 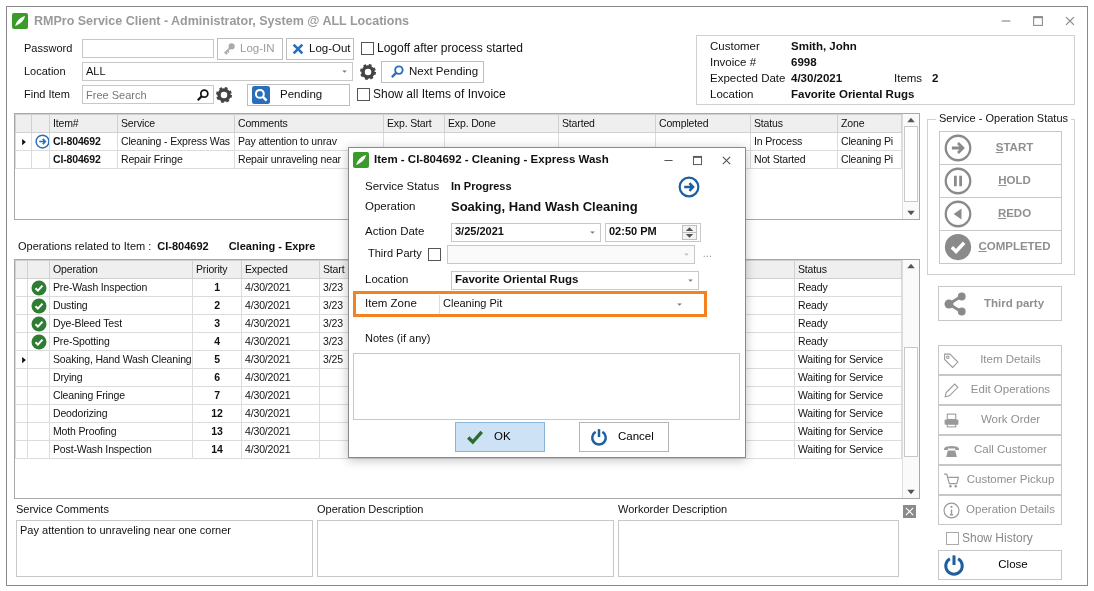 What do you see at coordinates (501, 123) in the screenshot?
I see `column-header: Exp. Done` at bounding box center [501, 123].